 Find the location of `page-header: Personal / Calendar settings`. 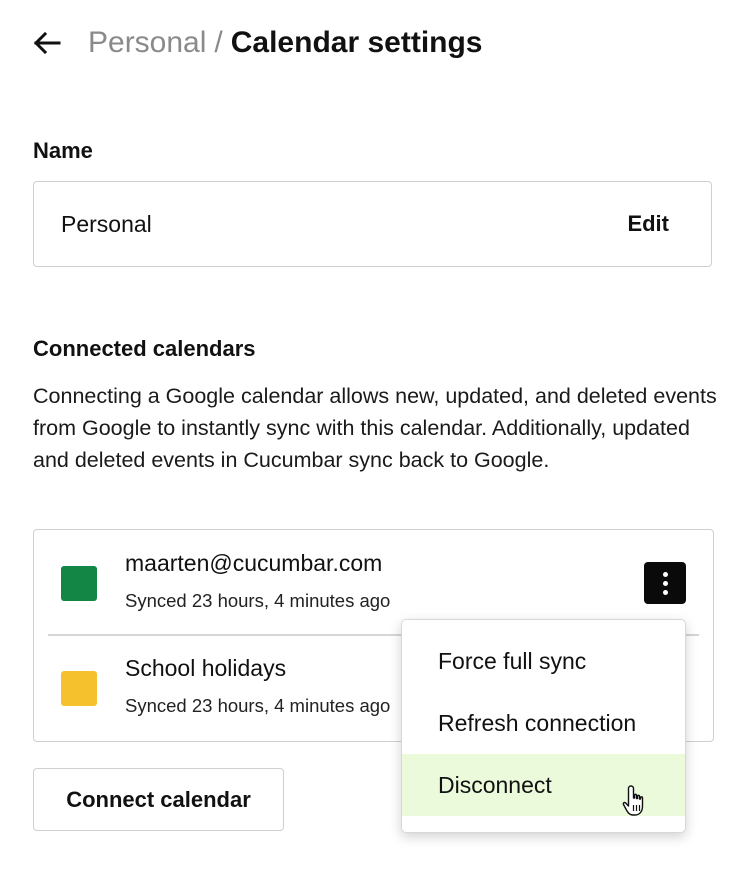

page-header: Personal / Calendar settings is located at coordinates (257, 43).